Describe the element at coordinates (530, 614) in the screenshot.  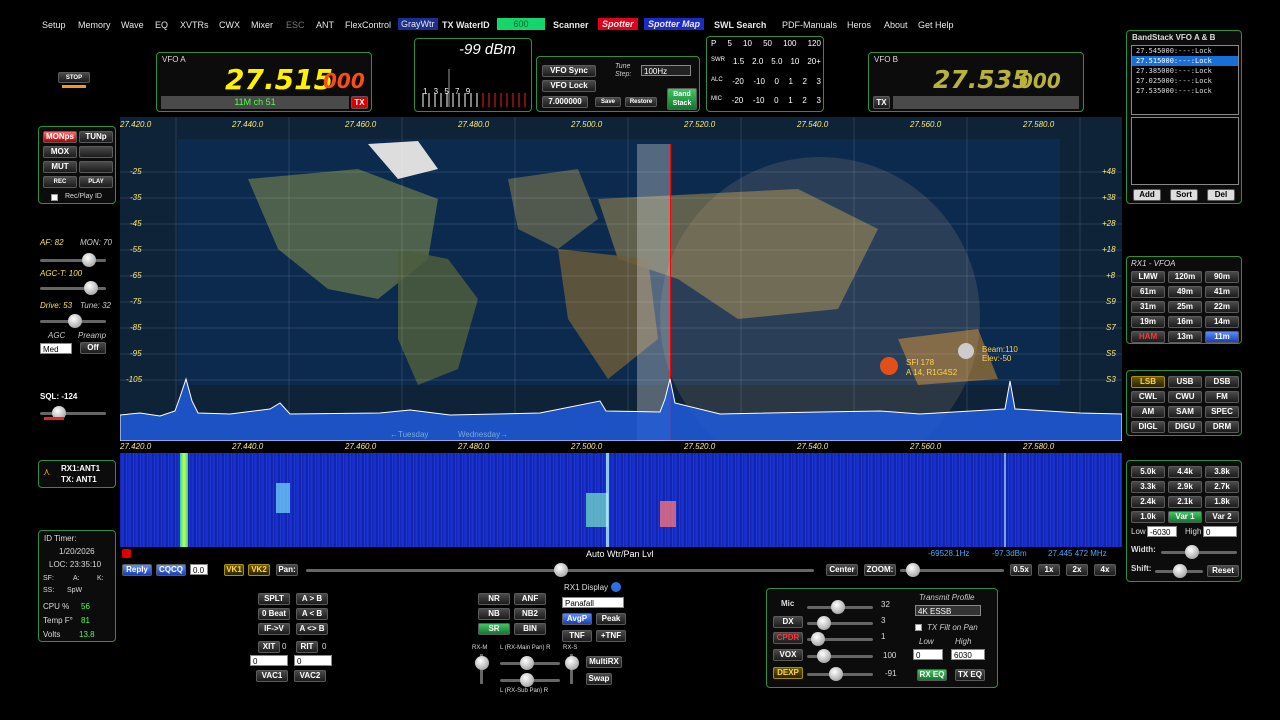
I see `nb2-button: NB2` at that location.